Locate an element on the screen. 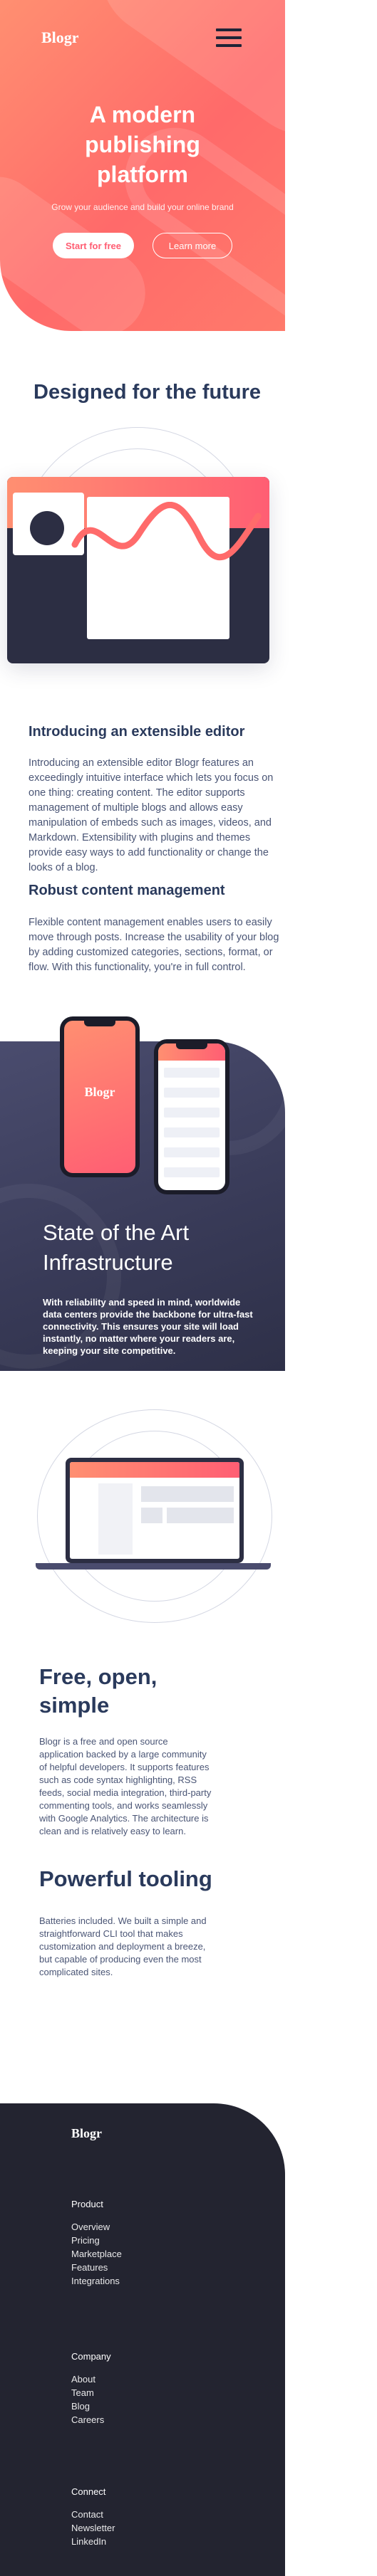 The height and width of the screenshot is (2576, 377). footer-link: Team is located at coordinates (82, 2392).